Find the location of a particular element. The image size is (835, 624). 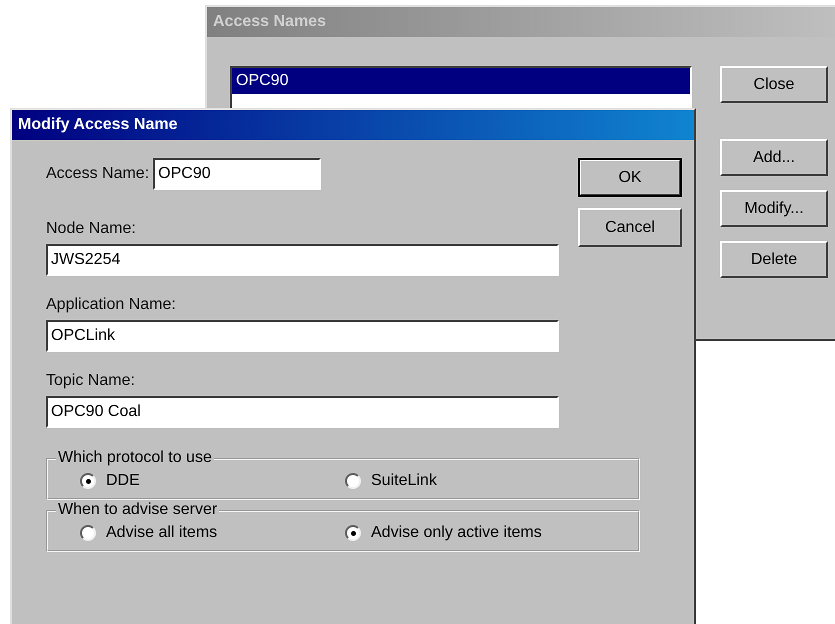

radio-label: DDE is located at coordinates (123, 481).